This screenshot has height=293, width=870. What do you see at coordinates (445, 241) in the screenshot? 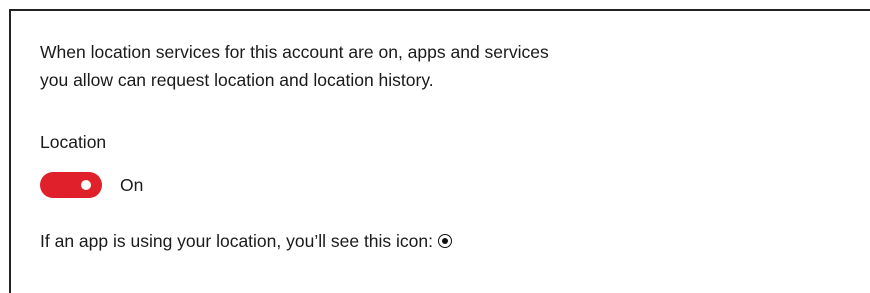
I see `location-in-use-icon` at bounding box center [445, 241].